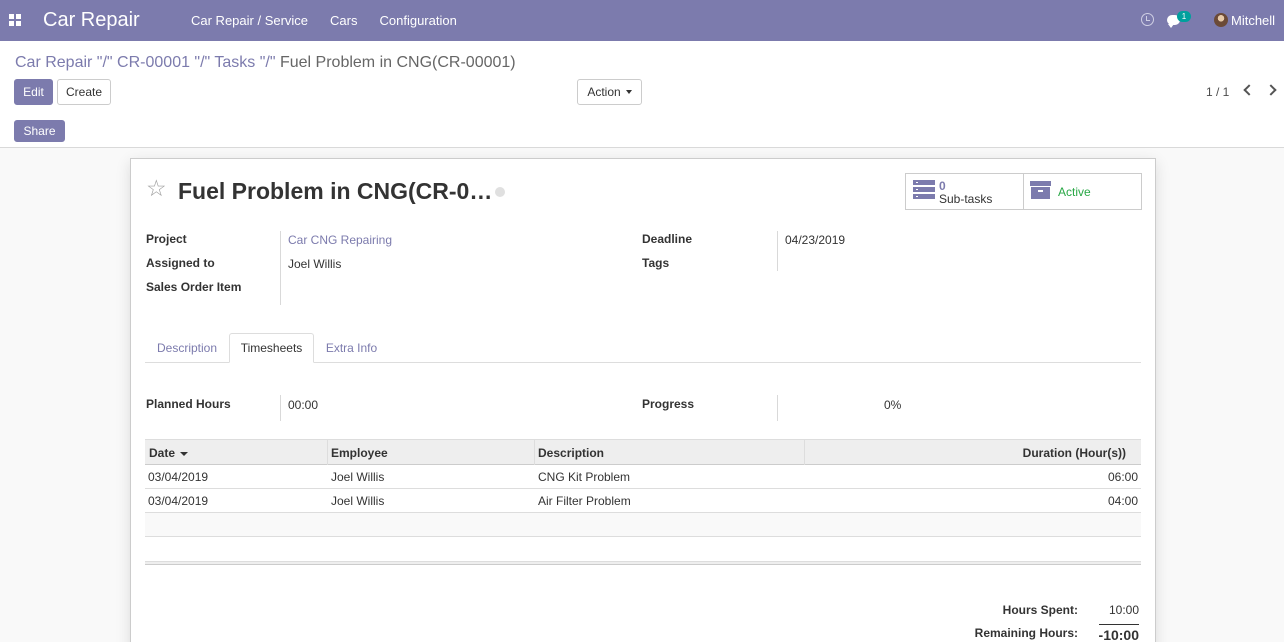 This screenshot has height=642, width=1284. What do you see at coordinates (1122, 501) in the screenshot?
I see `cell-duration: 04:00` at bounding box center [1122, 501].